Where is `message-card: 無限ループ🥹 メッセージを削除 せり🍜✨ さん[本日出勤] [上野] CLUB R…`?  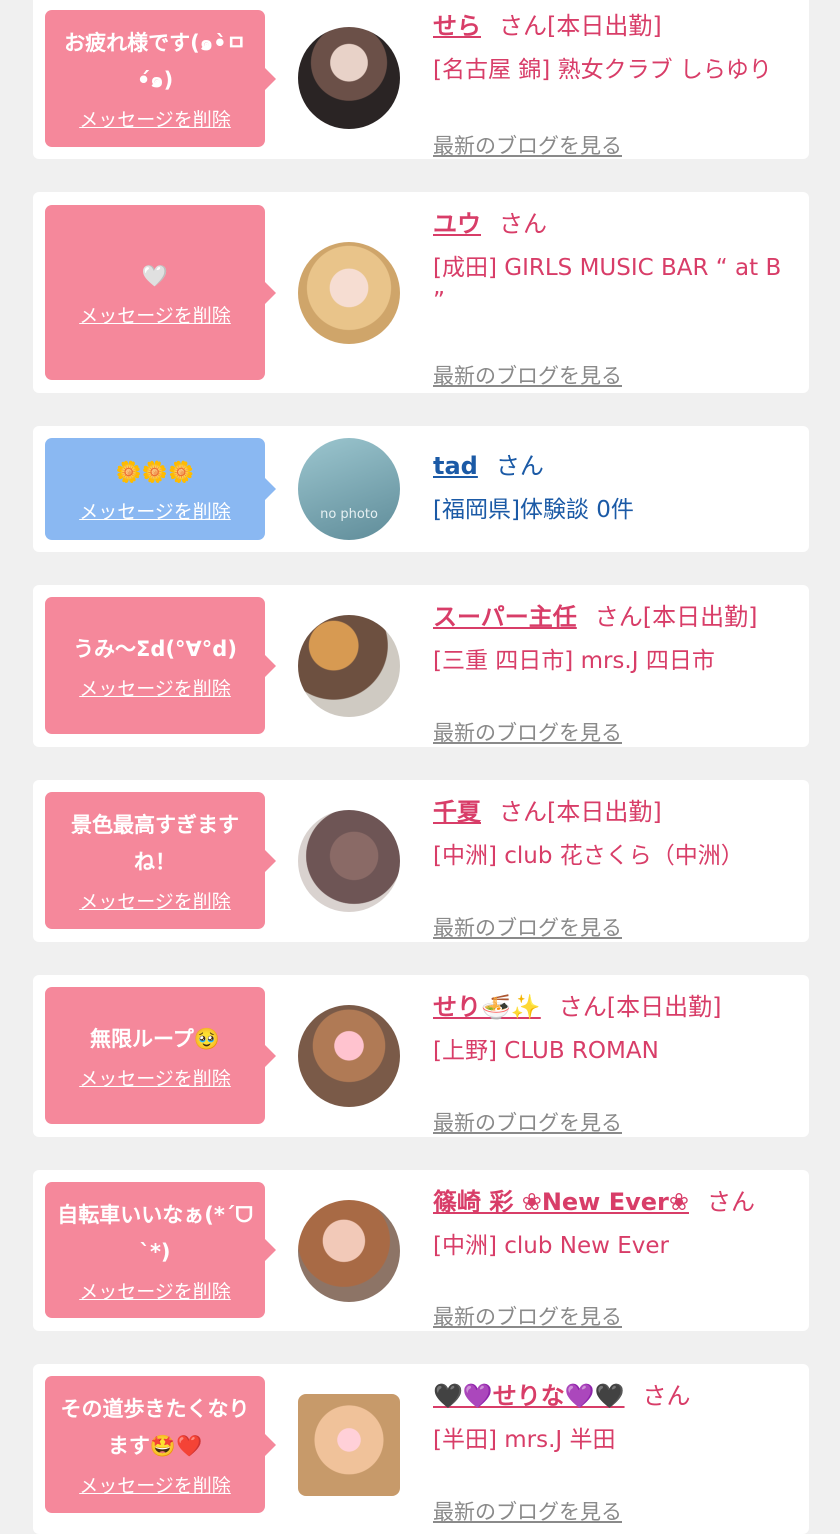
message-card: 無限ループ🥹 メッセージを削除 せり🍜✨ さん[本日出勤] [上野] CLUB R… is located at coordinates (421, 1056).